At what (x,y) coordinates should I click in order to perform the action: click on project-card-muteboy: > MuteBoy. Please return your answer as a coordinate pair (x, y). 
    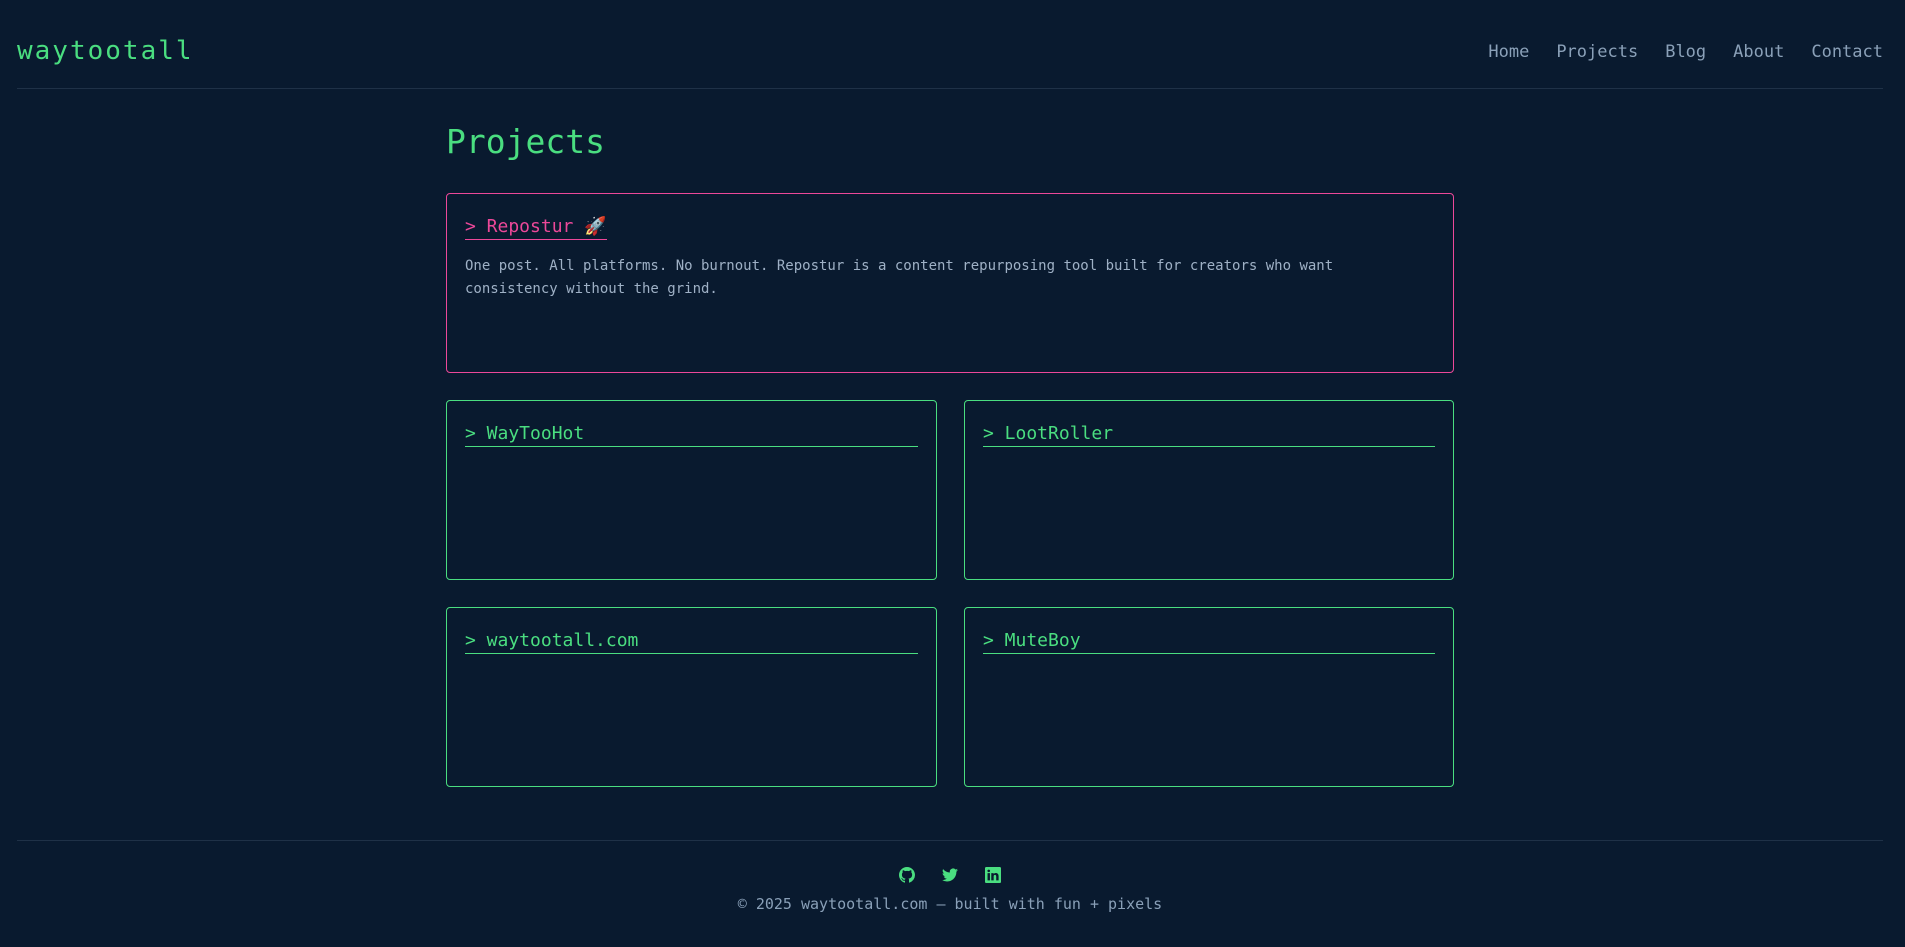
    Looking at the image, I should click on (1209, 697).